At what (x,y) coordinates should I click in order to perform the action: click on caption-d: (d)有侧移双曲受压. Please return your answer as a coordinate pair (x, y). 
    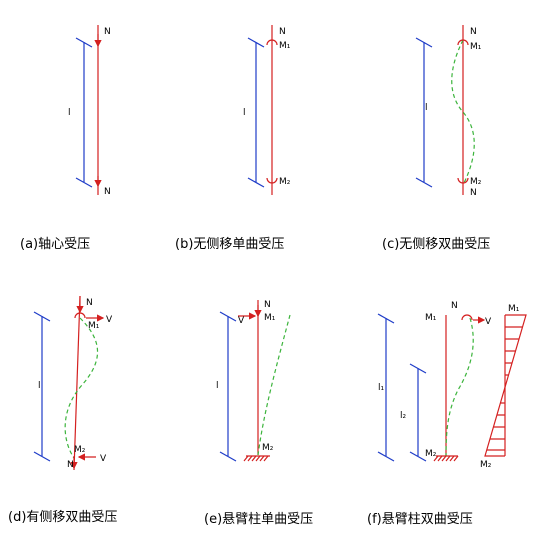
    Looking at the image, I should click on (63, 517).